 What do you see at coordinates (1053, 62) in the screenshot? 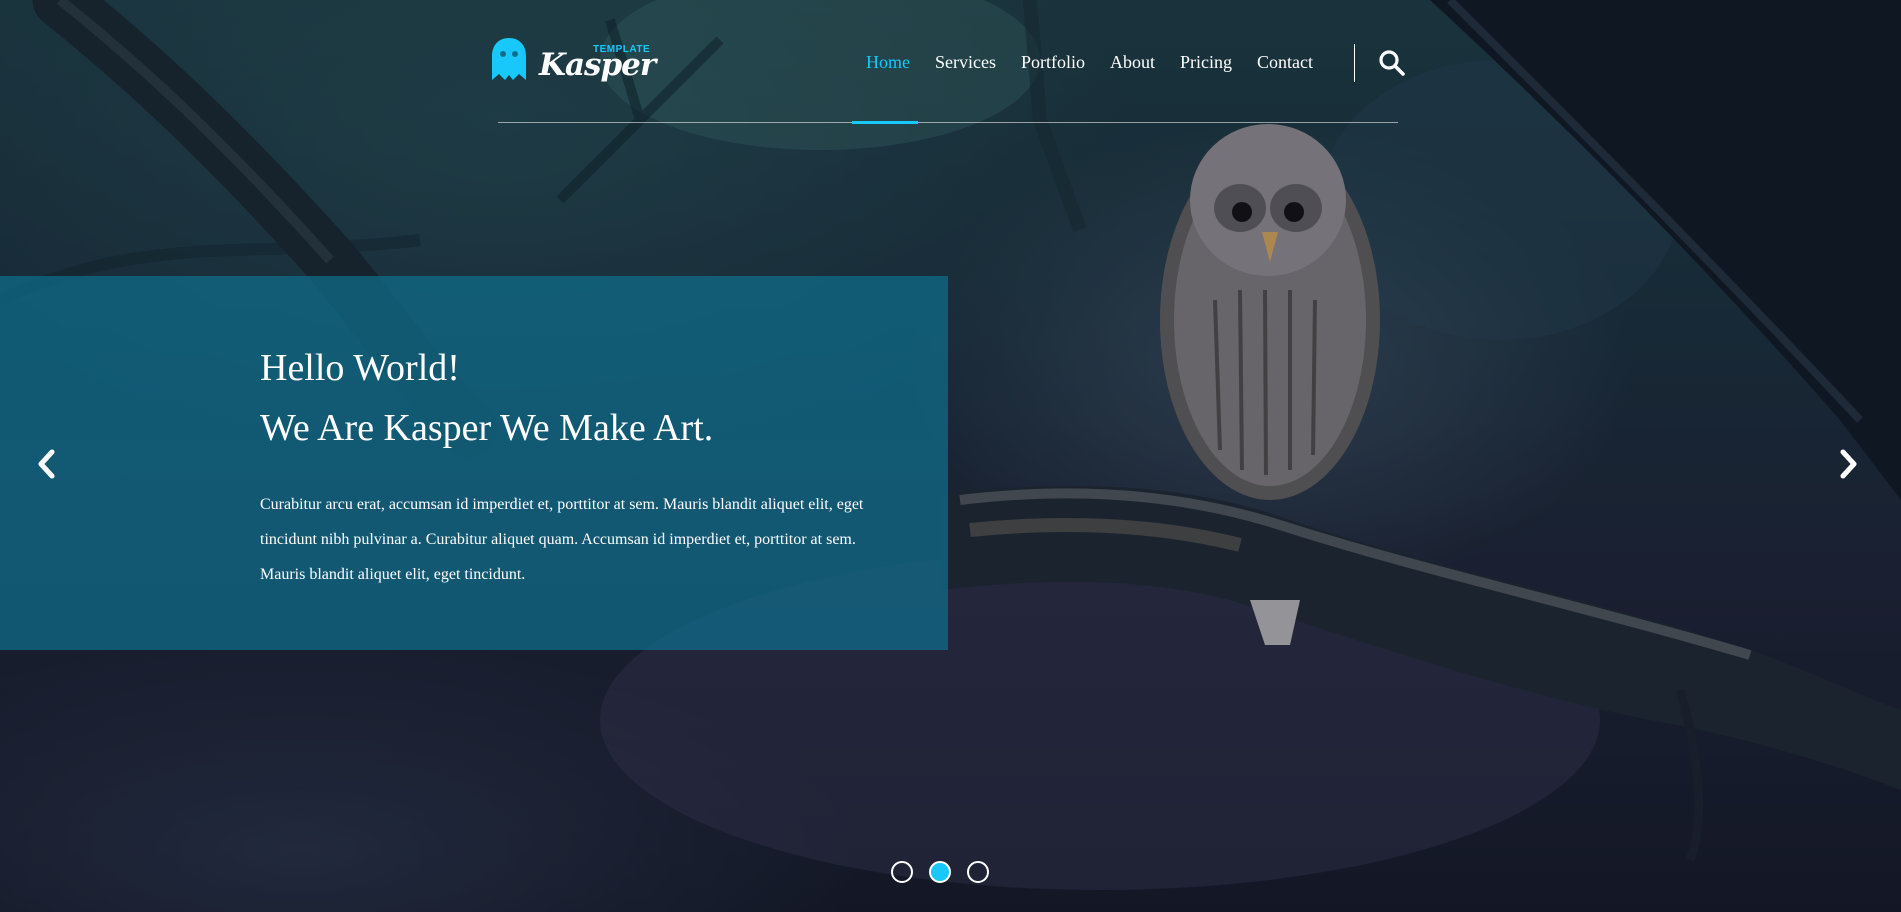
I see `nav-item-portfolio: Portfolio` at bounding box center [1053, 62].